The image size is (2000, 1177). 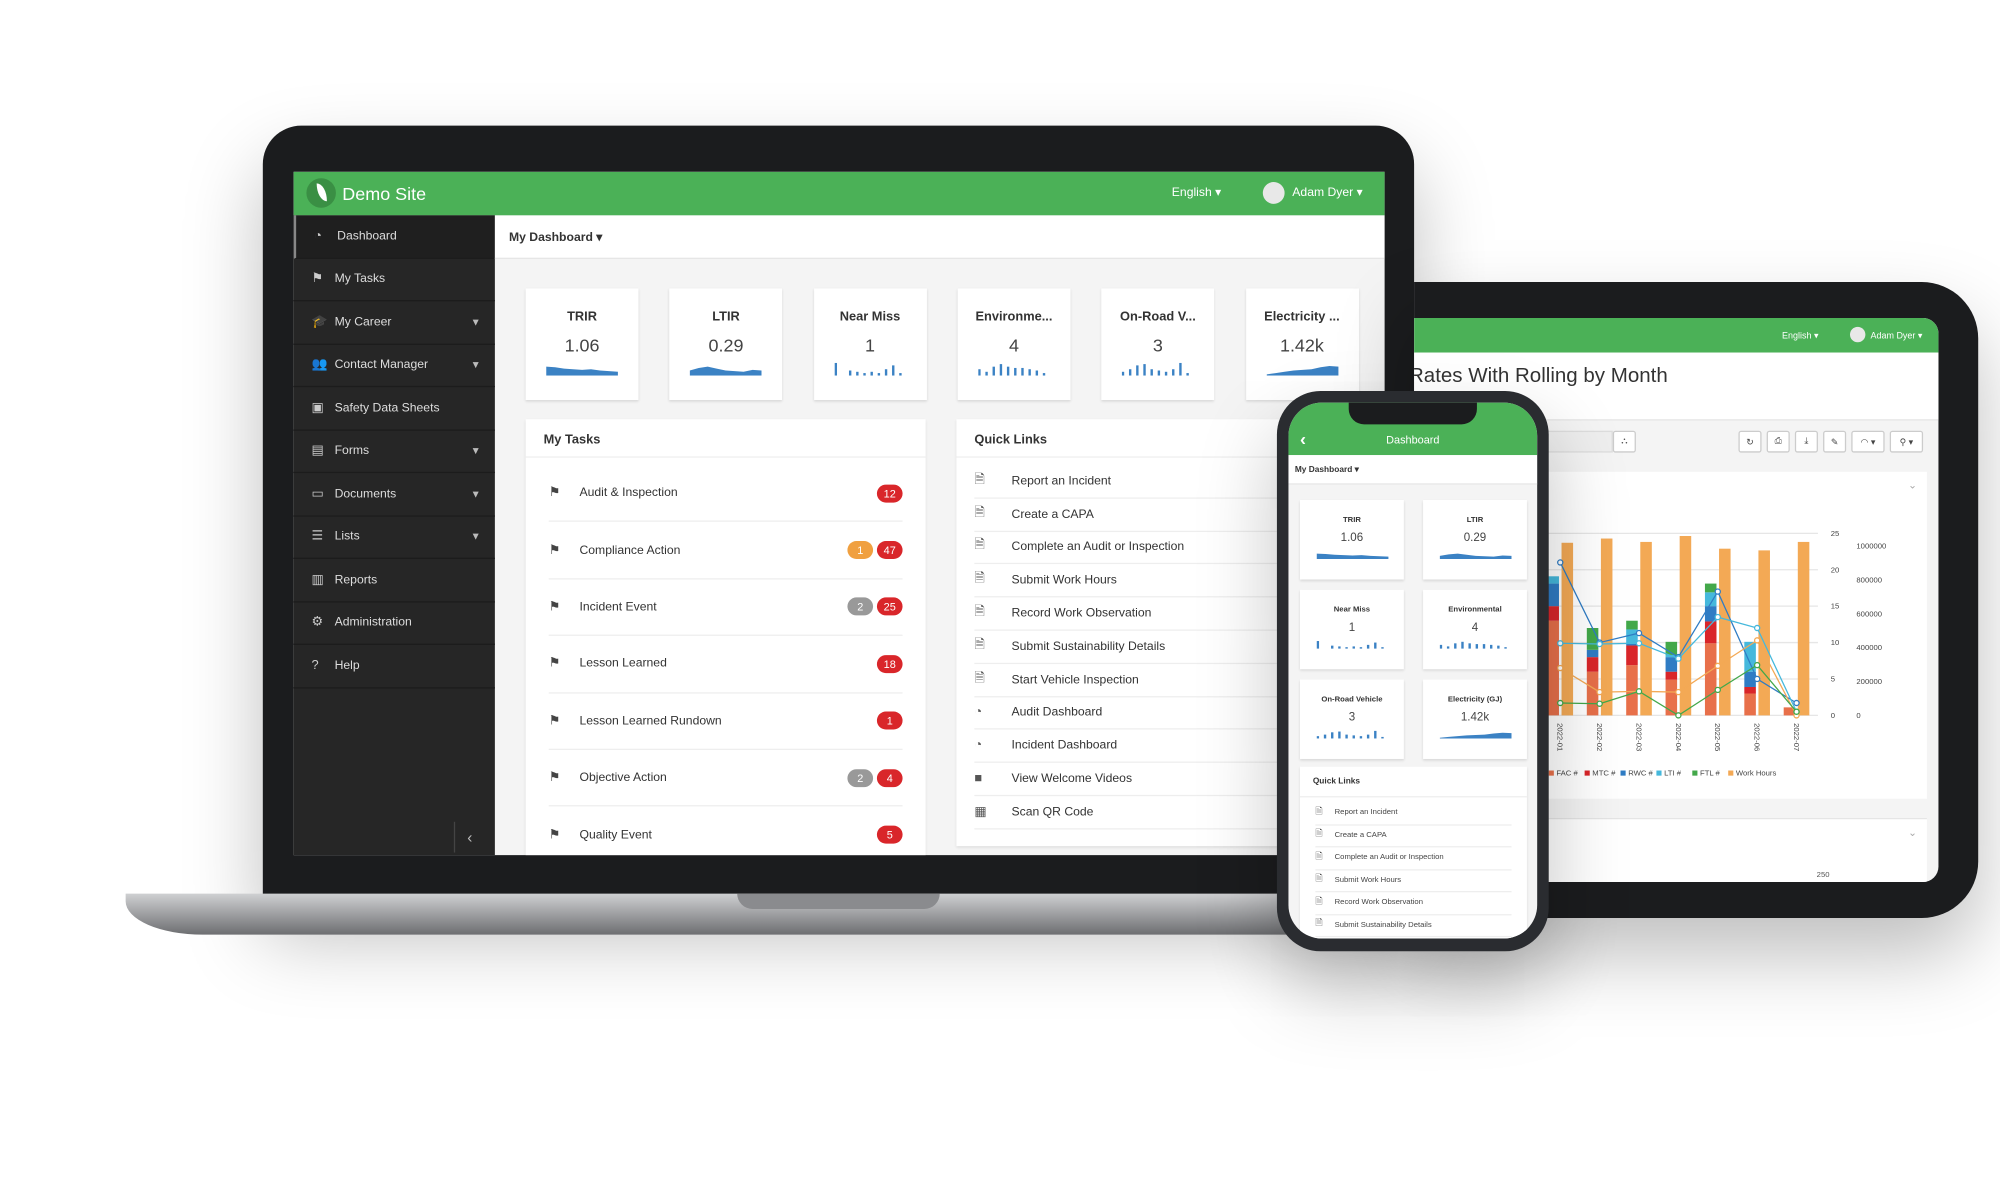 What do you see at coordinates (1413, 926) in the screenshot?
I see `phone-quick-link: 🗎 Submit Sustainability Details` at bounding box center [1413, 926].